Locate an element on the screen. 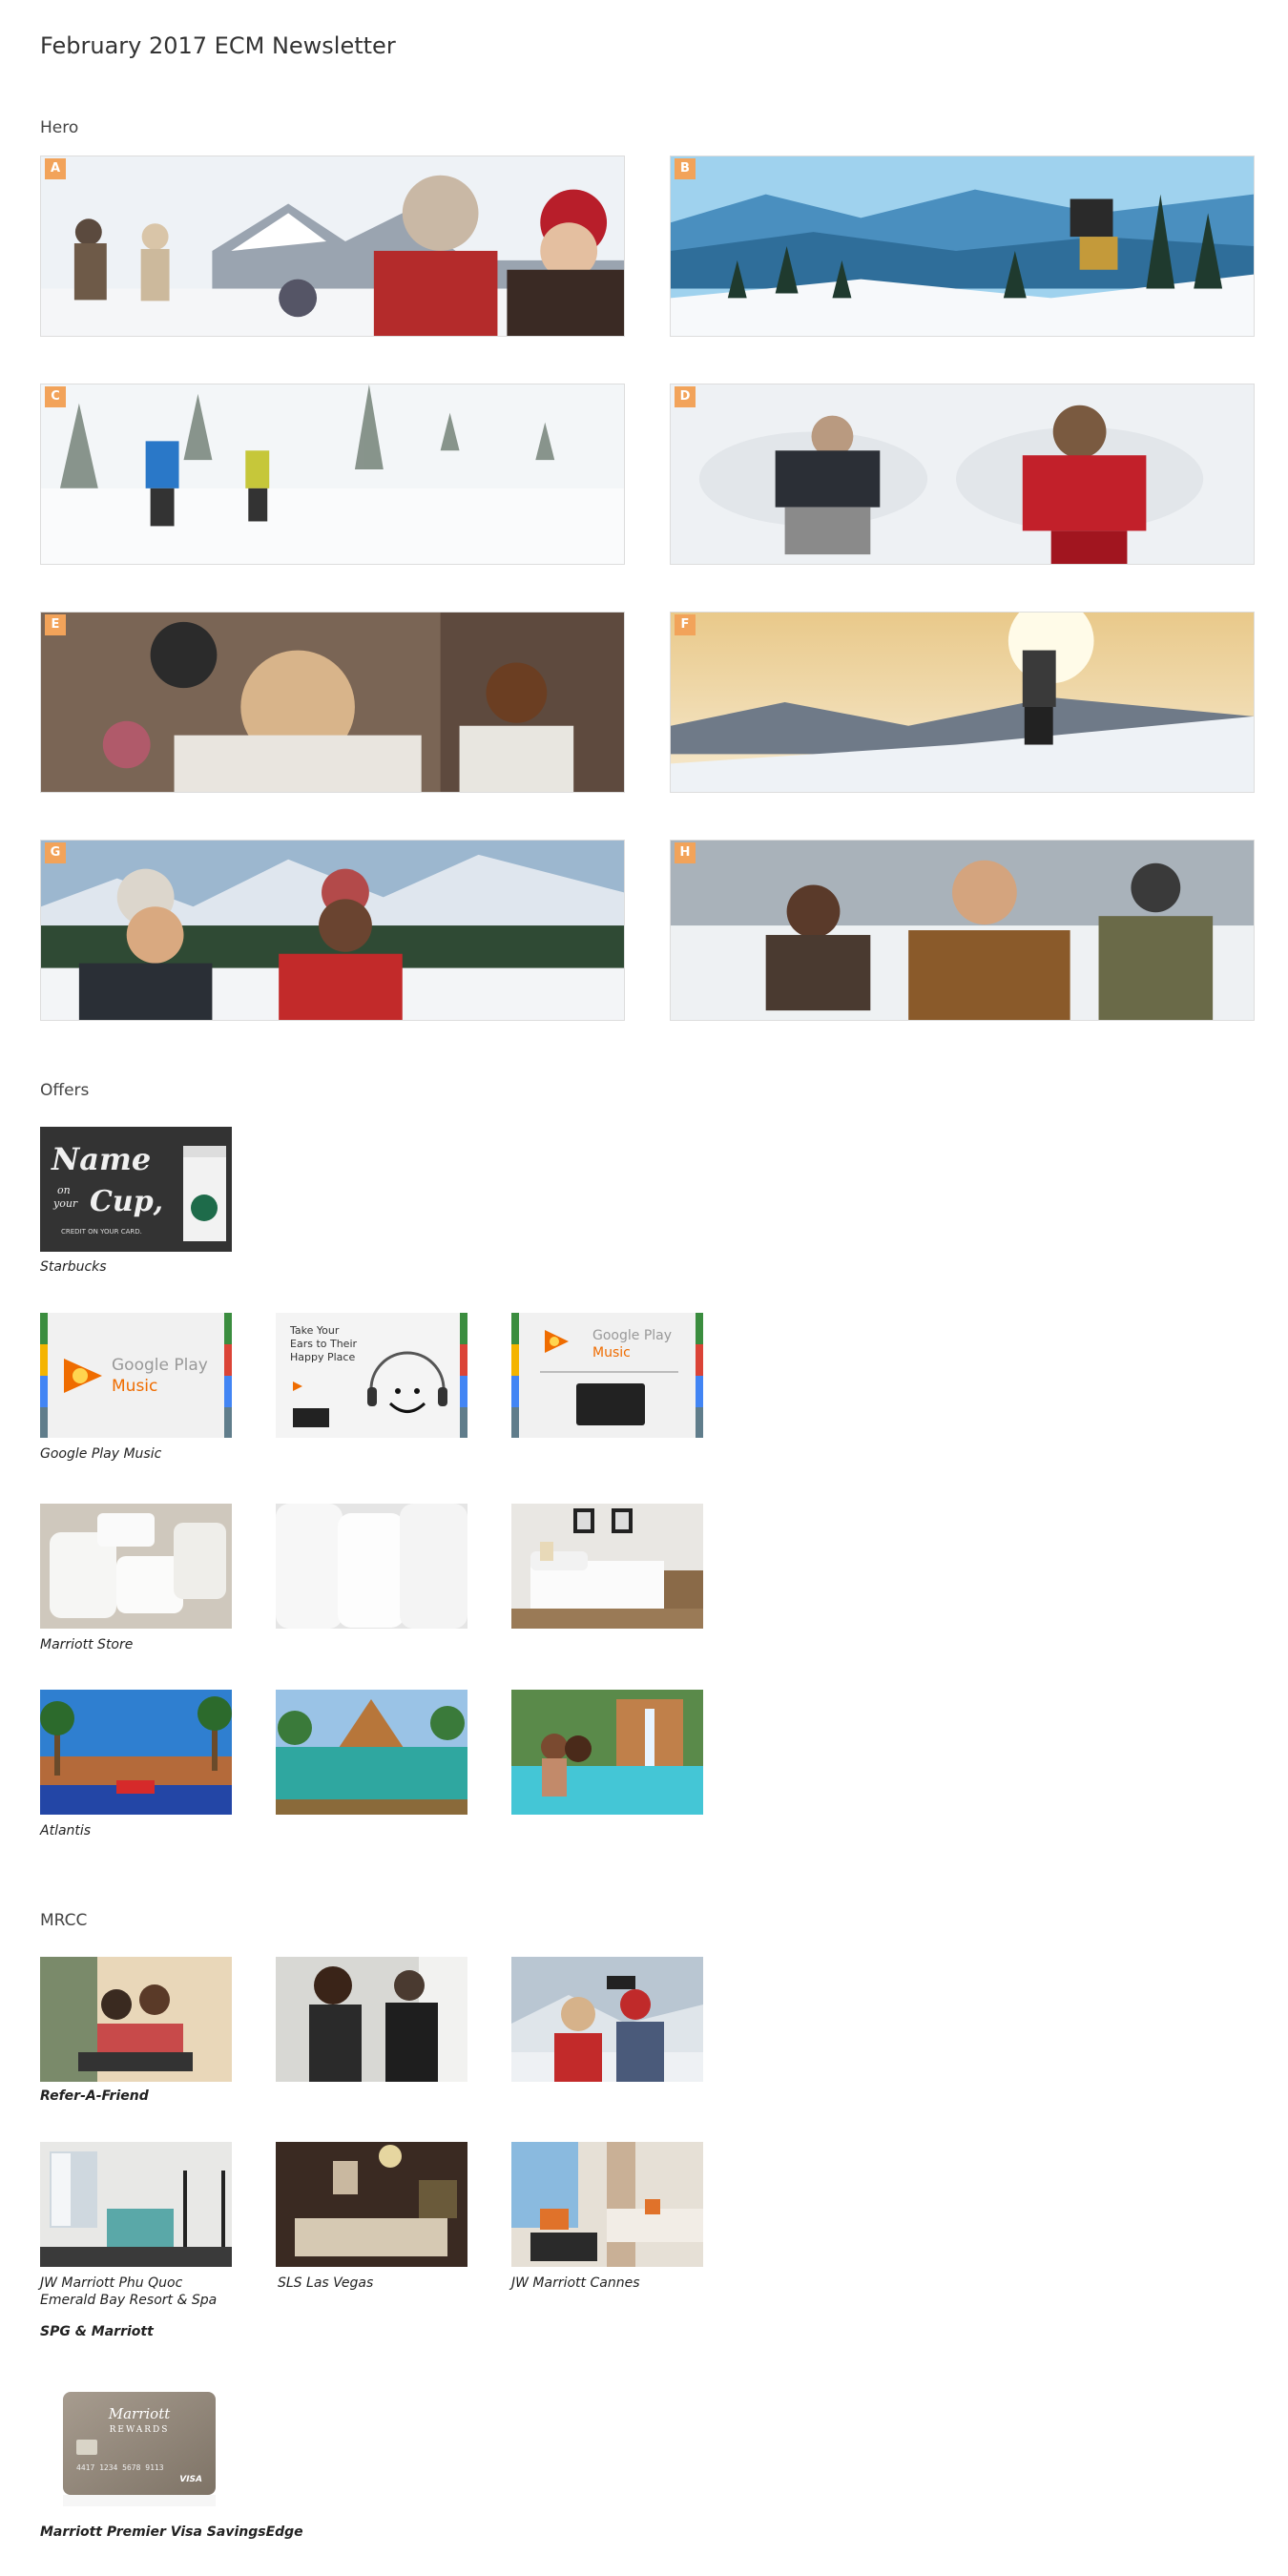 The image size is (1288, 2576). gpm-brand-text-2: Google Play is located at coordinates (632, 1335).